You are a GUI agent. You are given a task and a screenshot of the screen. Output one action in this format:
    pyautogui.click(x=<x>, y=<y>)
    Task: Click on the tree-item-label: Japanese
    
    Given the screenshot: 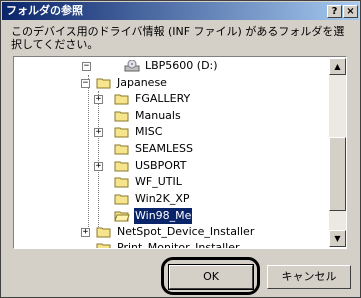 What is the action you would take?
    pyautogui.click(x=142, y=82)
    